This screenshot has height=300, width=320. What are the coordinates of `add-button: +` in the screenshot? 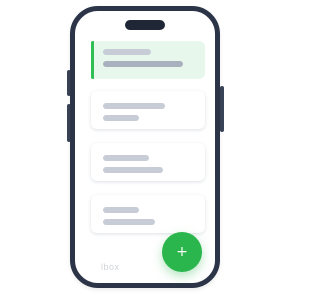 It's located at (182, 252).